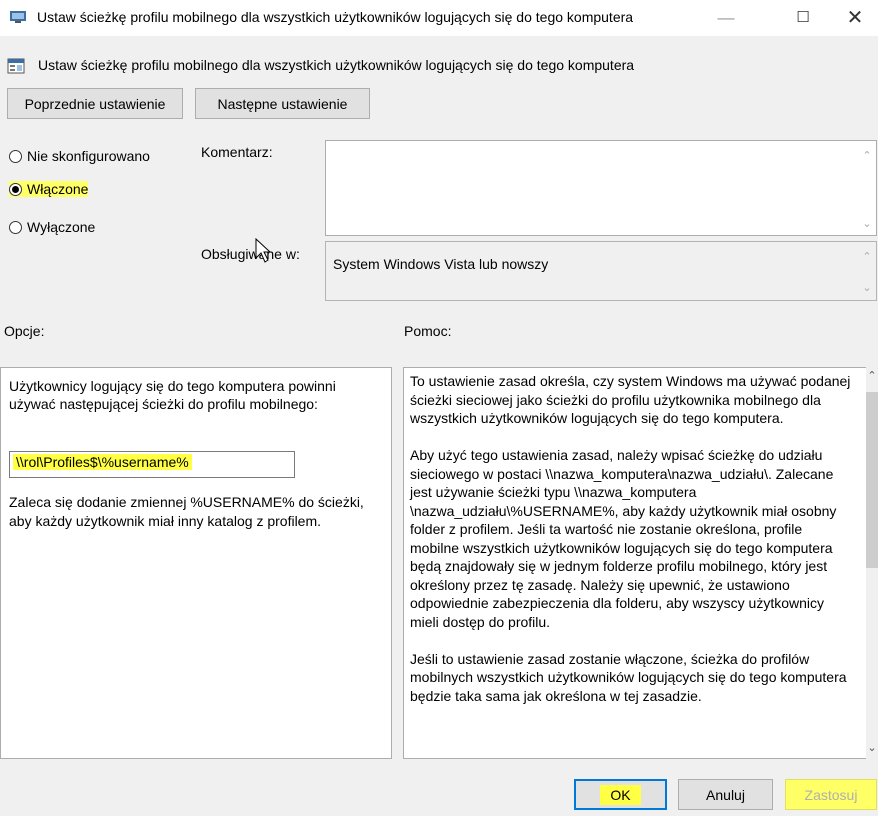  What do you see at coordinates (95, 103) in the screenshot?
I see `previous-setting-button: Poprzednie ustawienie` at bounding box center [95, 103].